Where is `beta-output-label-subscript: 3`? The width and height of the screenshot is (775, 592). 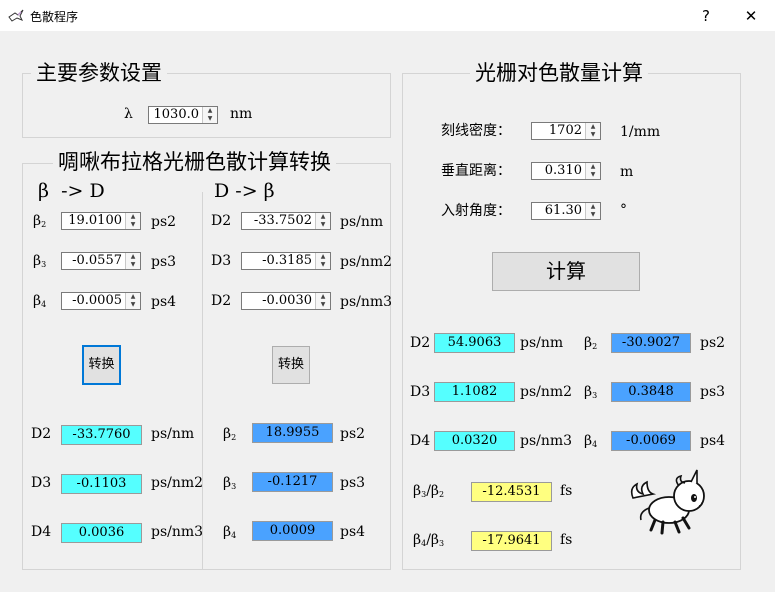 beta-output-label-subscript: 3 is located at coordinates (234, 486).